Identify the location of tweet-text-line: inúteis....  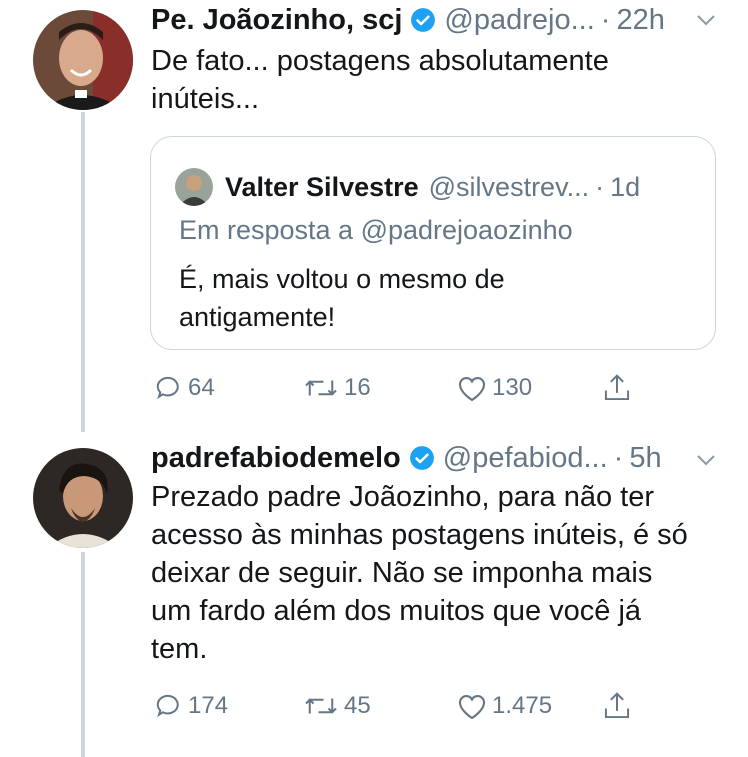
(205, 99).